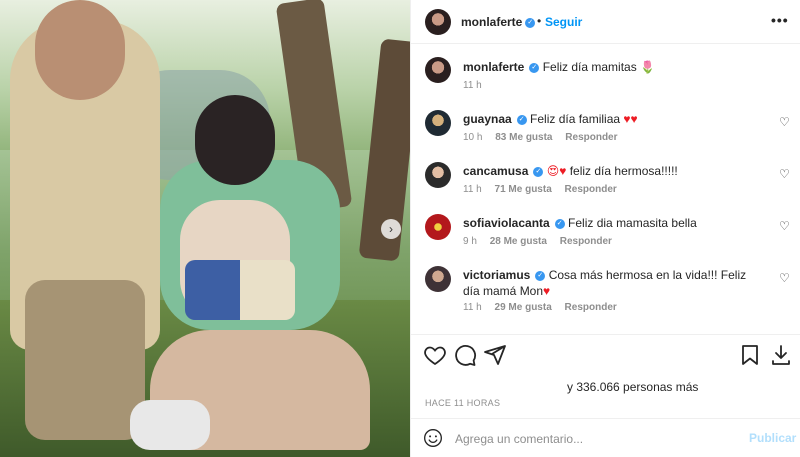 Image resolution: width=800 pixels, height=457 pixels. What do you see at coordinates (563, 22) in the screenshot?
I see `follow-button: Seguir` at bounding box center [563, 22].